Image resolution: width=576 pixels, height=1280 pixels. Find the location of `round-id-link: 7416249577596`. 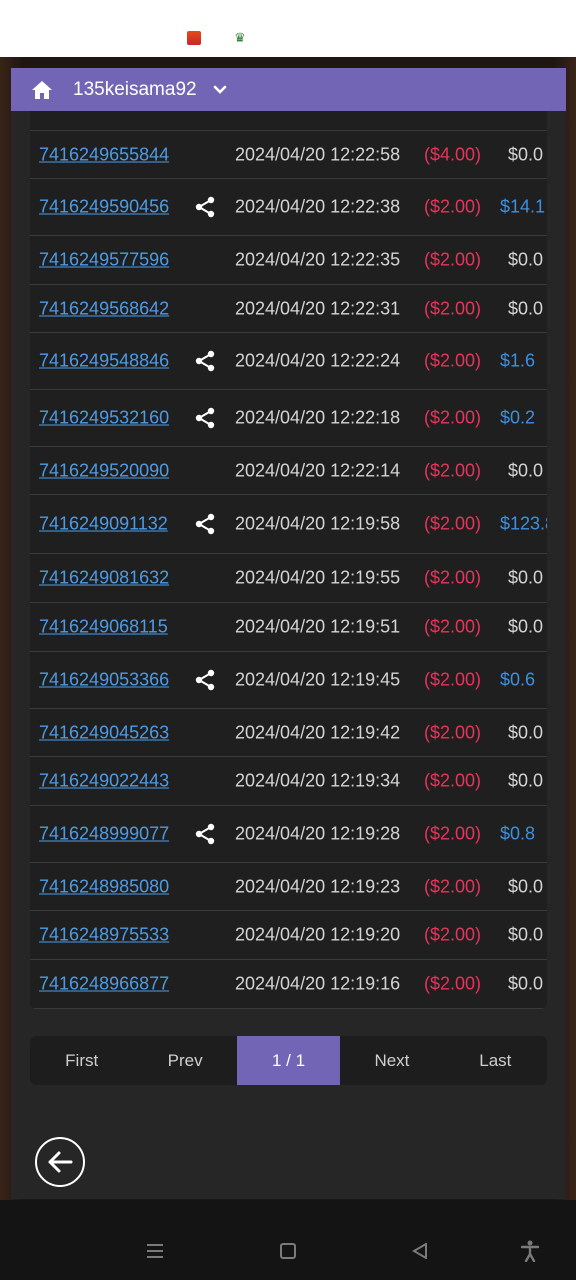

round-id-link: 7416249577596 is located at coordinates (104, 260).